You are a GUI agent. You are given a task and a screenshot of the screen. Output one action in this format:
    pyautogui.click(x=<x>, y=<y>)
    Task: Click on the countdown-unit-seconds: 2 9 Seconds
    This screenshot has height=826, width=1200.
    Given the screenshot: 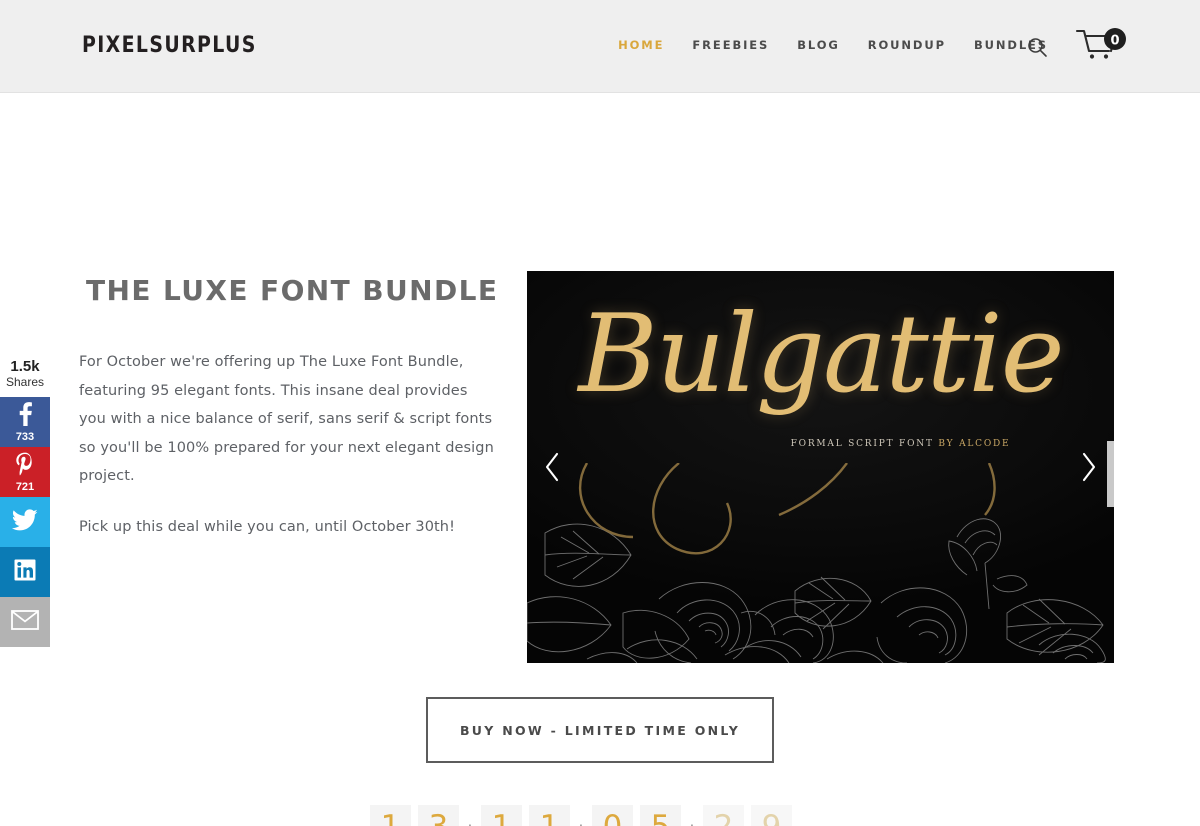 What is the action you would take?
    pyautogui.click(x=747, y=815)
    